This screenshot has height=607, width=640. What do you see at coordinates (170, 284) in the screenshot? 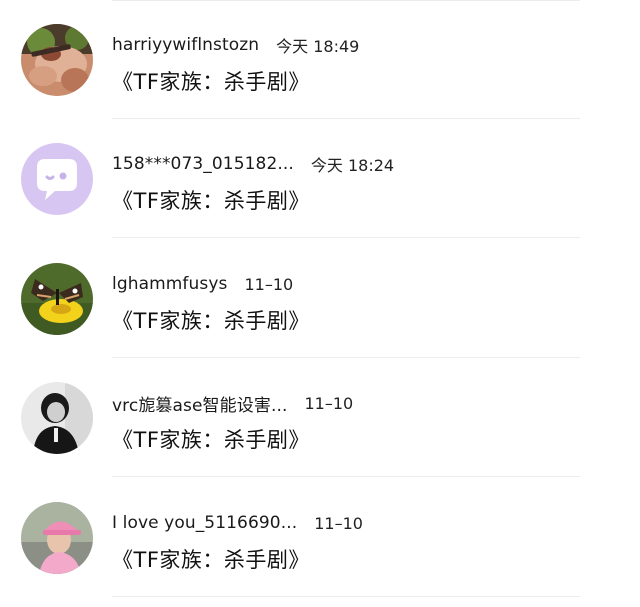
I see `sender-name: lghammfusys` at bounding box center [170, 284].